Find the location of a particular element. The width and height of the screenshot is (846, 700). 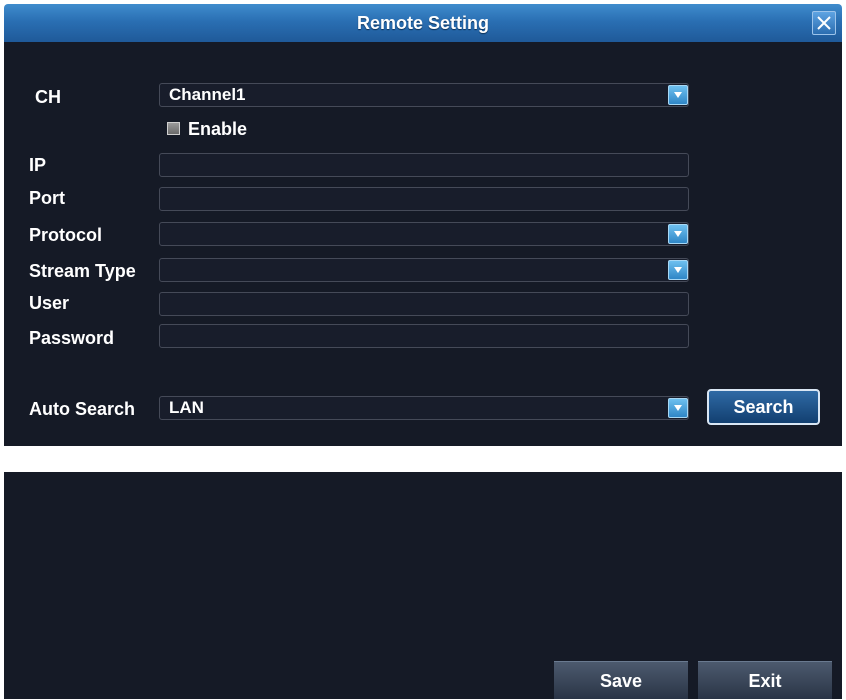

search-button: Search is located at coordinates (763, 407).